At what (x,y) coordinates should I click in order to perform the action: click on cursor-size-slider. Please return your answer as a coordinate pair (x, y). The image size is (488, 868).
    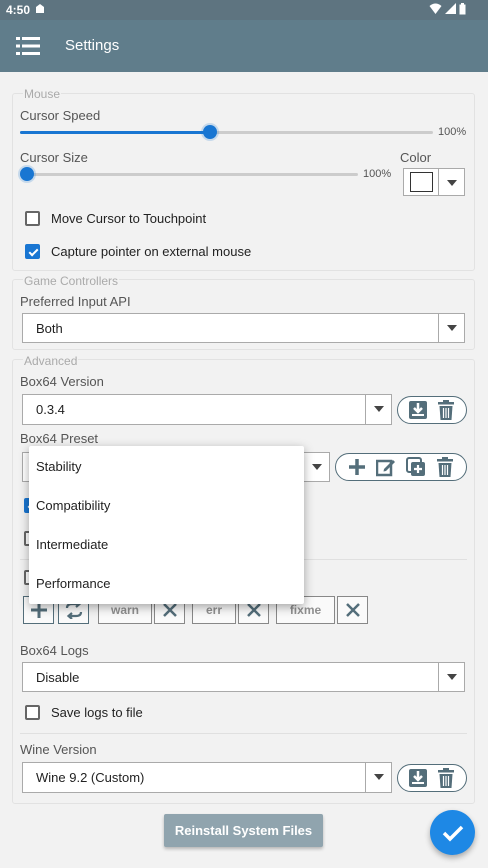
    Looking at the image, I should click on (189, 174).